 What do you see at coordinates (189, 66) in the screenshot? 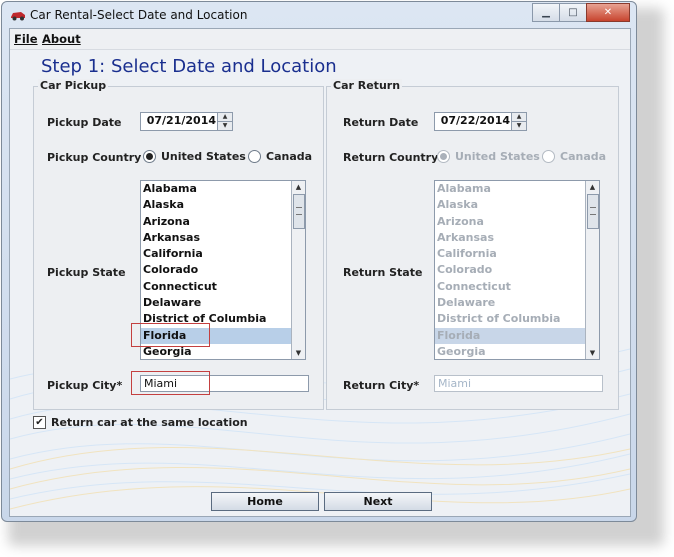
I see `page-title: Step 1: Select Date and Location` at bounding box center [189, 66].